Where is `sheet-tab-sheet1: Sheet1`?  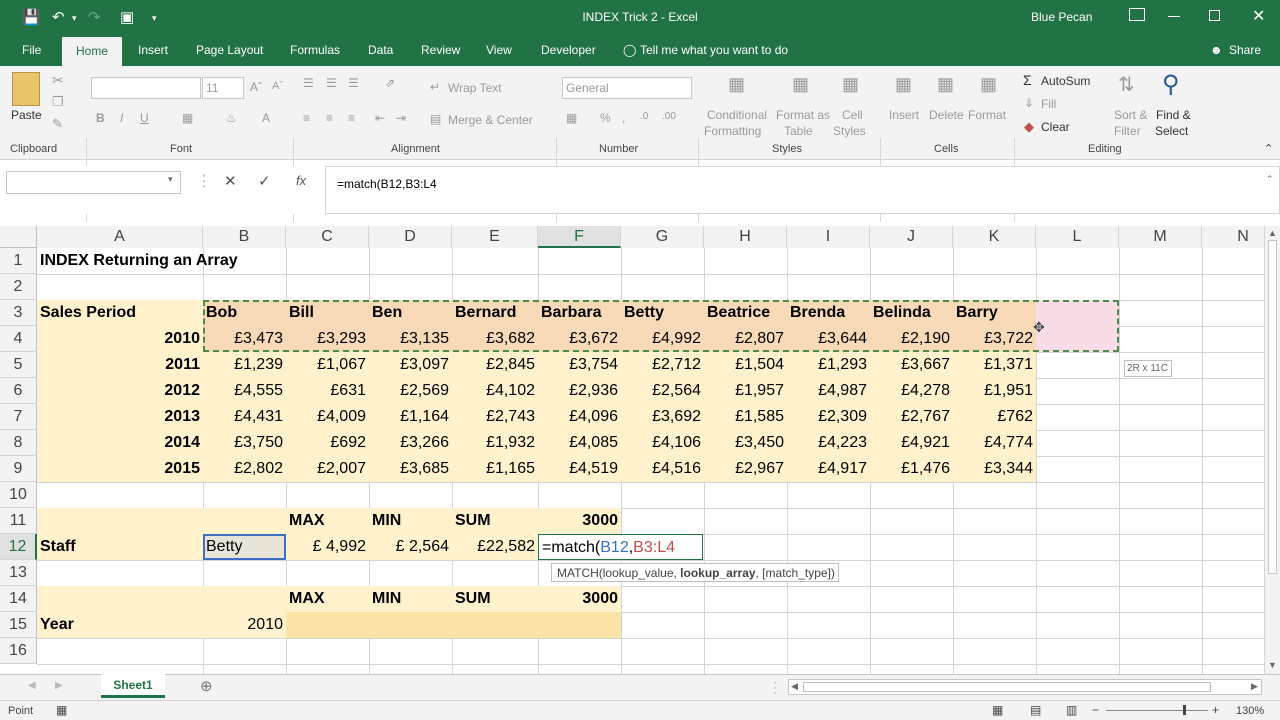
sheet-tab-sheet1: Sheet1 is located at coordinates (133, 686).